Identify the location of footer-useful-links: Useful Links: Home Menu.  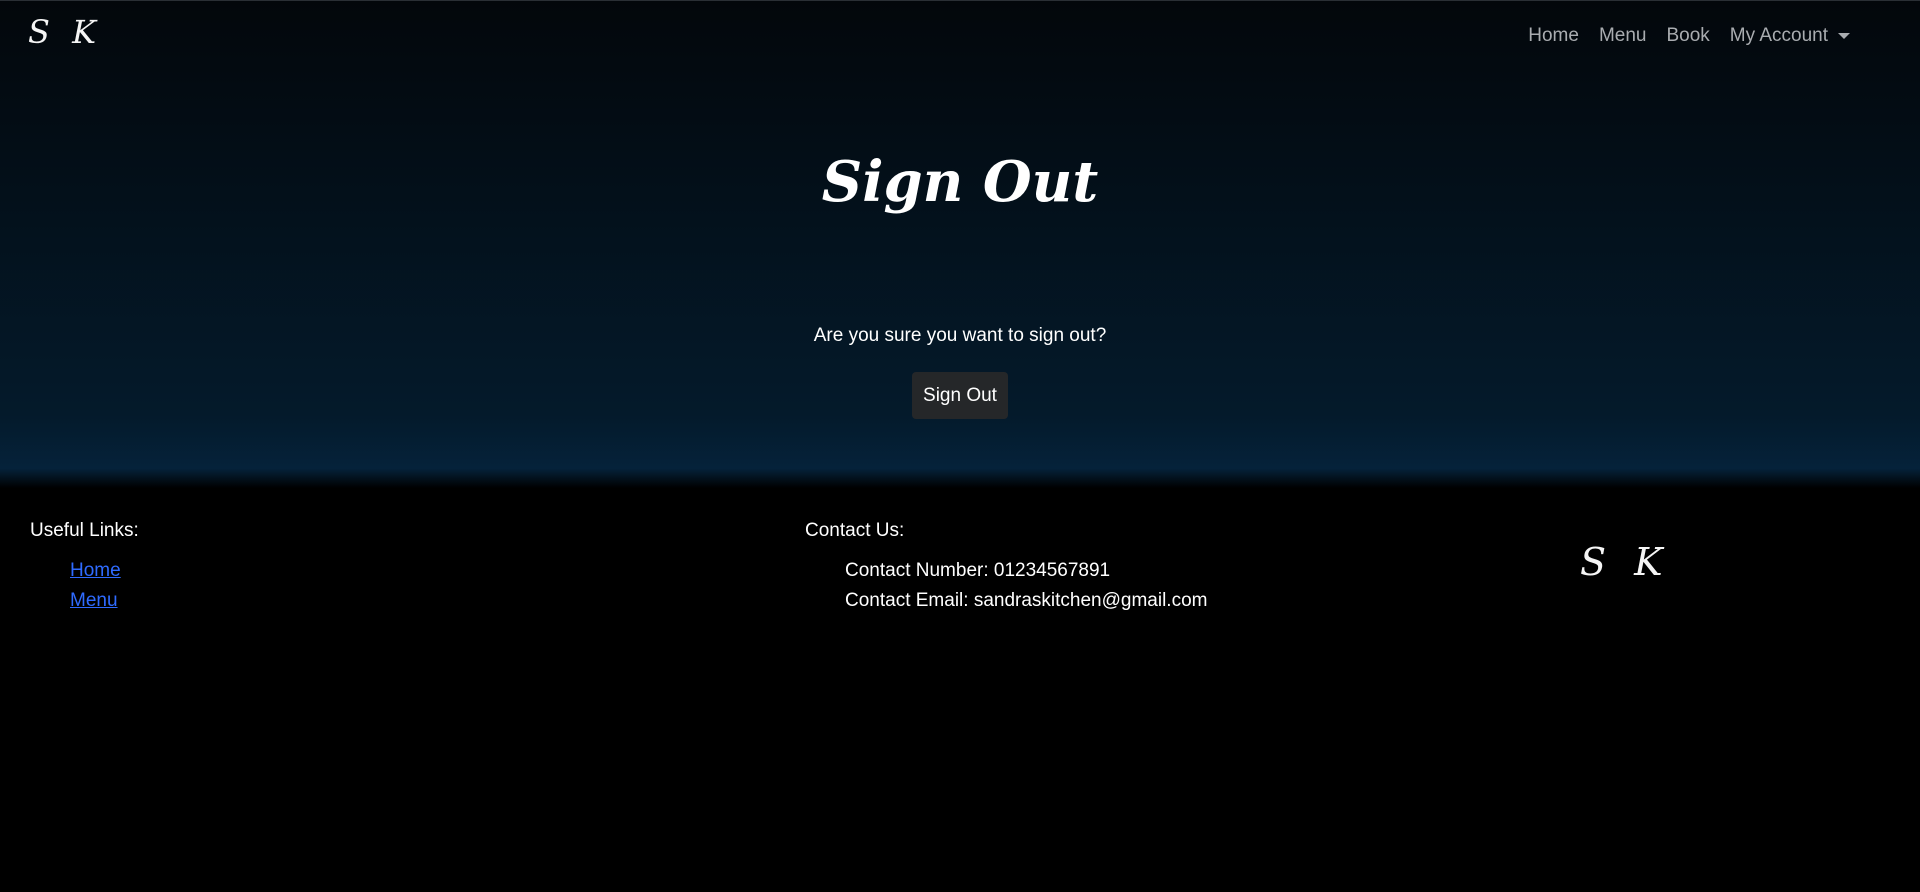
(84, 568).